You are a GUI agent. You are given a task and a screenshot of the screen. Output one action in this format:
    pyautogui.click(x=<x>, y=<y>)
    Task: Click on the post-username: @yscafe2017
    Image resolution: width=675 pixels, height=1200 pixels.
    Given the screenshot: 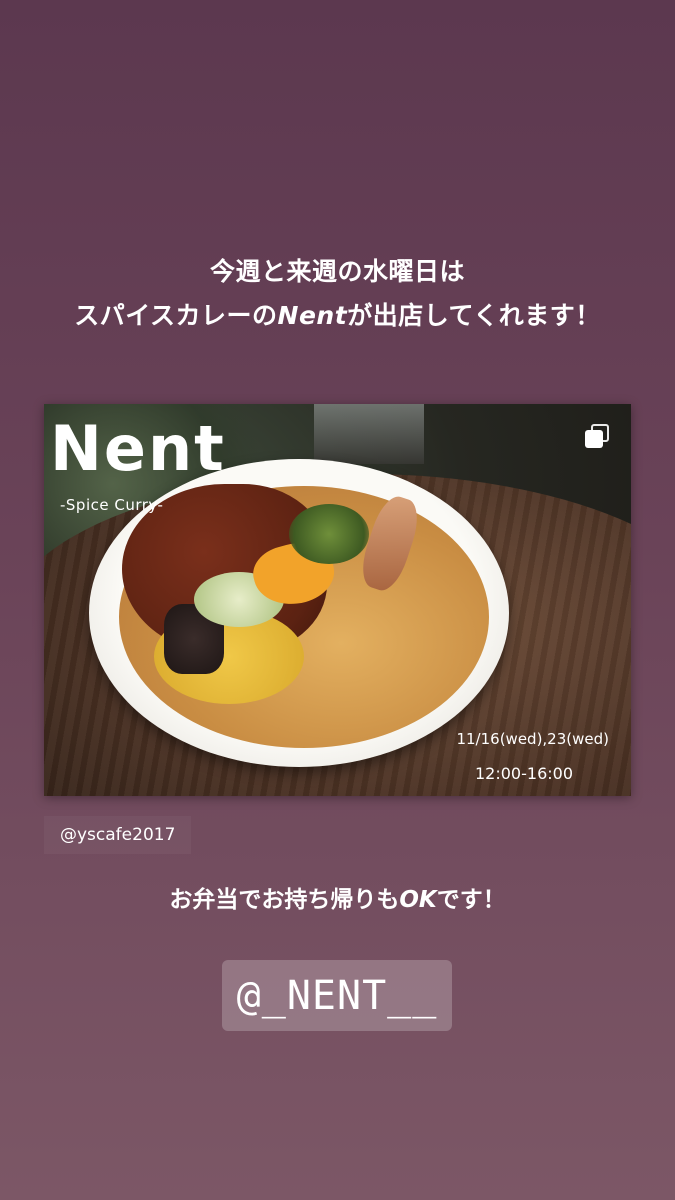 What is the action you would take?
    pyautogui.click(x=118, y=835)
    